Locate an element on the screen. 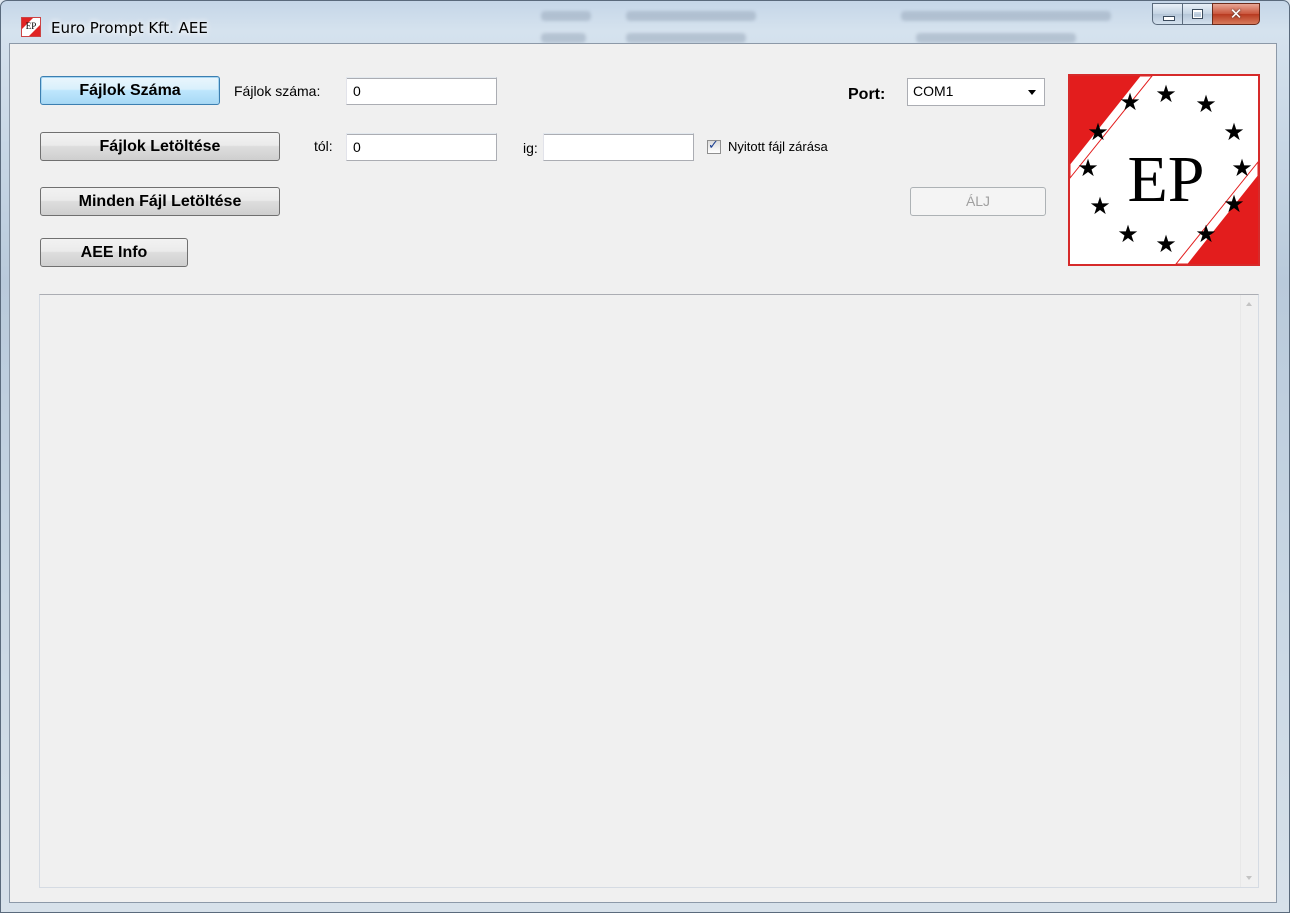  window-controls: ✕ is located at coordinates (1206, 15).